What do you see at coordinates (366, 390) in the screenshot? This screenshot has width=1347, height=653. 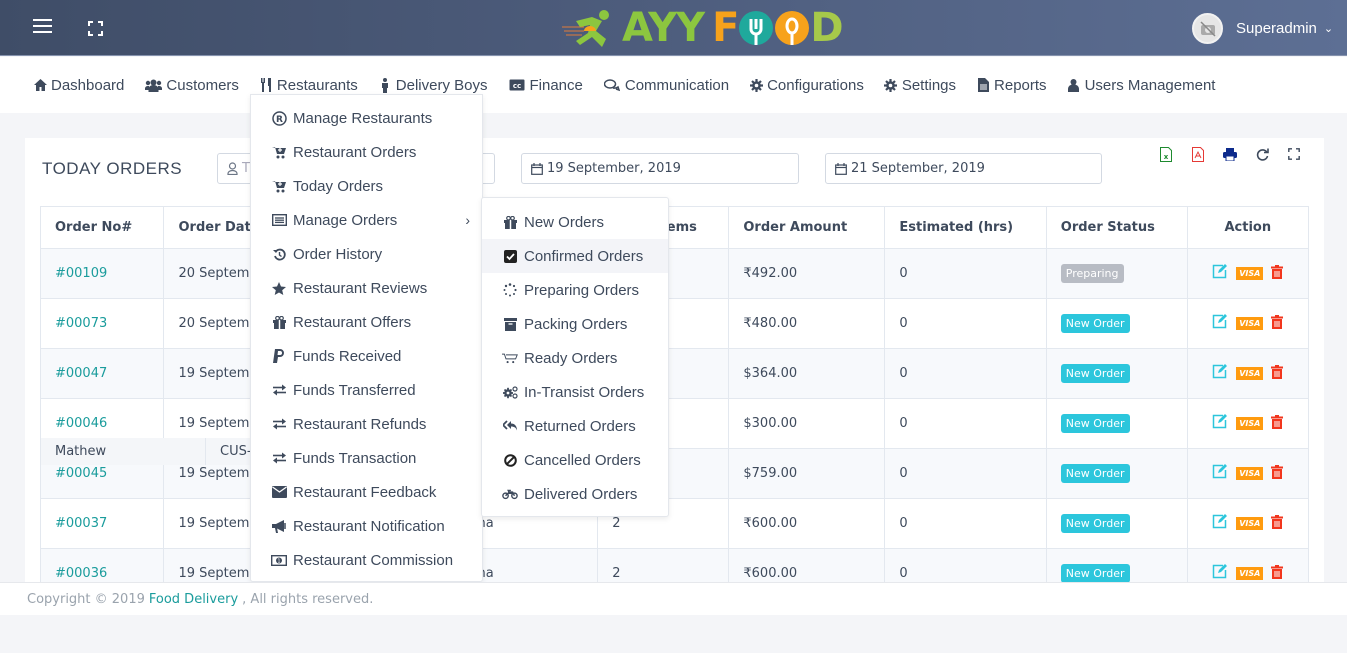 I see `menu-item-funds-transferred: Funds Transferred` at bounding box center [366, 390].